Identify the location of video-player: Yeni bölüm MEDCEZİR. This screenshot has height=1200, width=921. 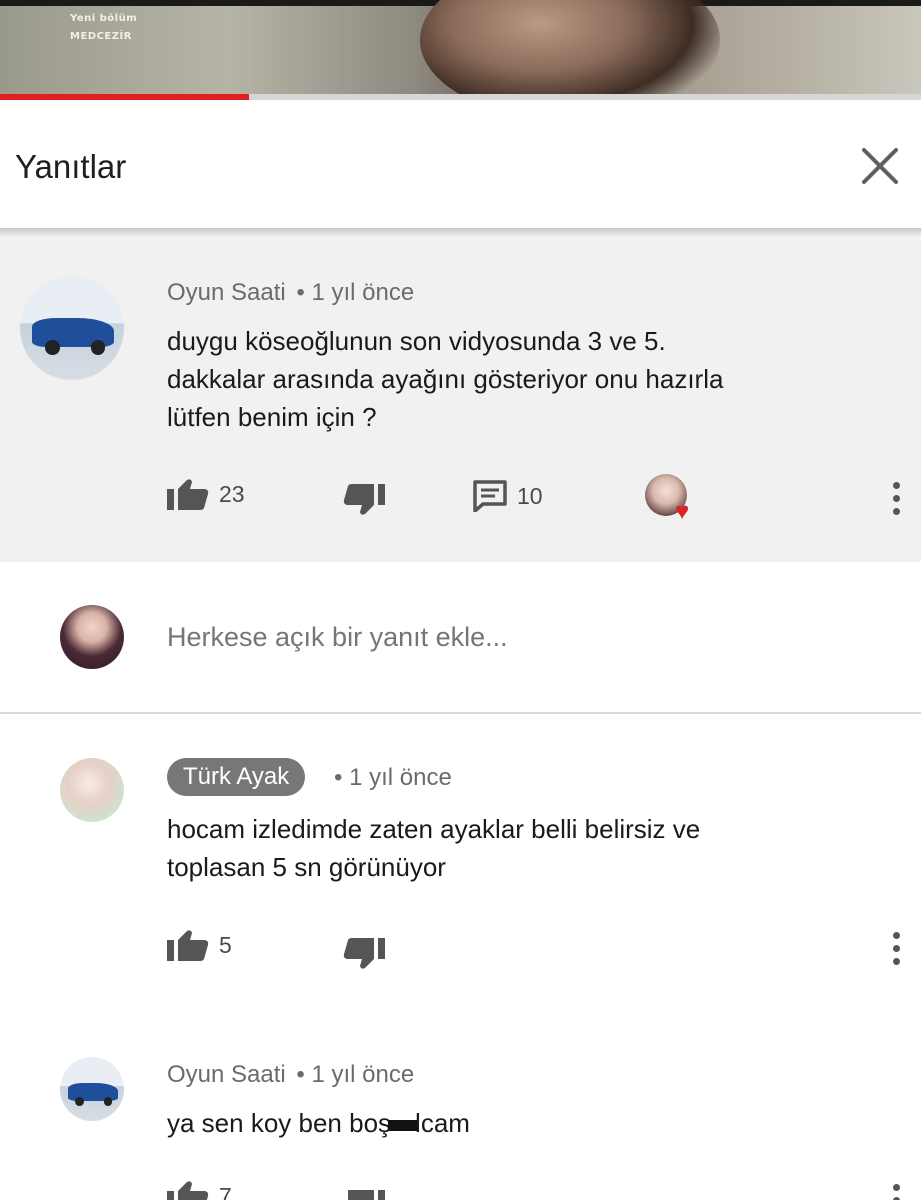
(460, 50).